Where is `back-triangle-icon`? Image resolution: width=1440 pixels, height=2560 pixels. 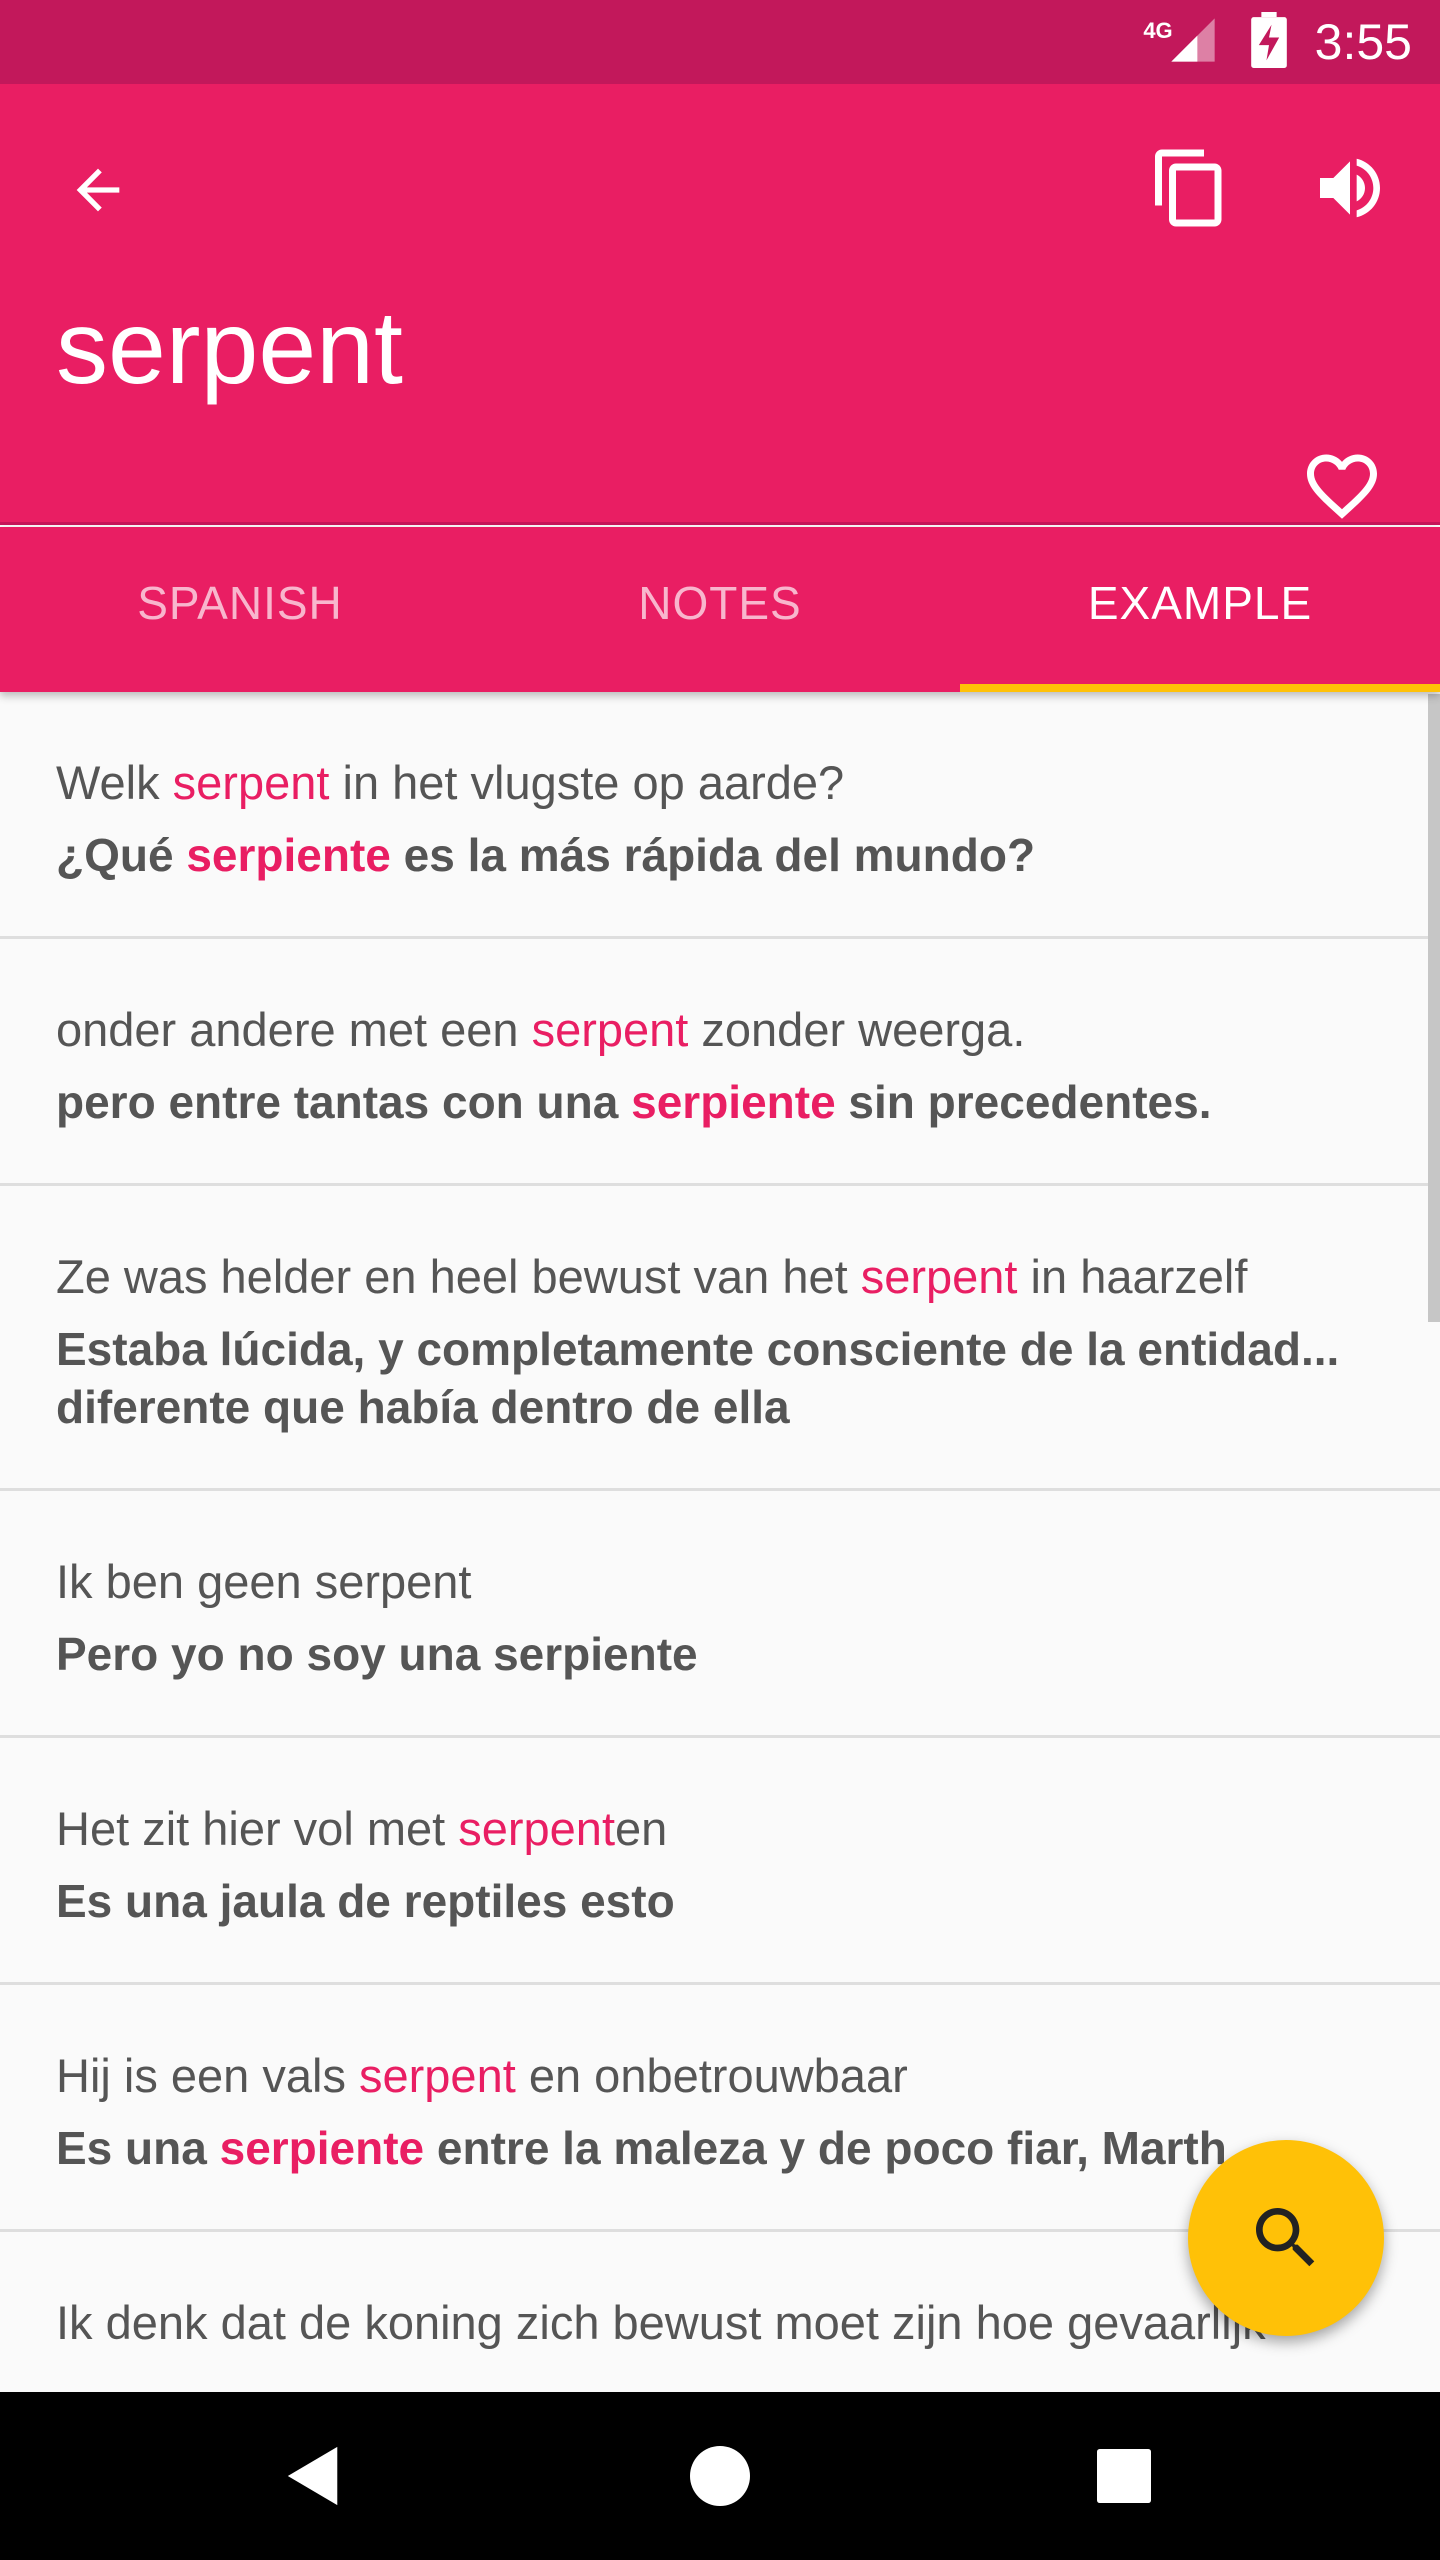 back-triangle-icon is located at coordinates (312, 2476).